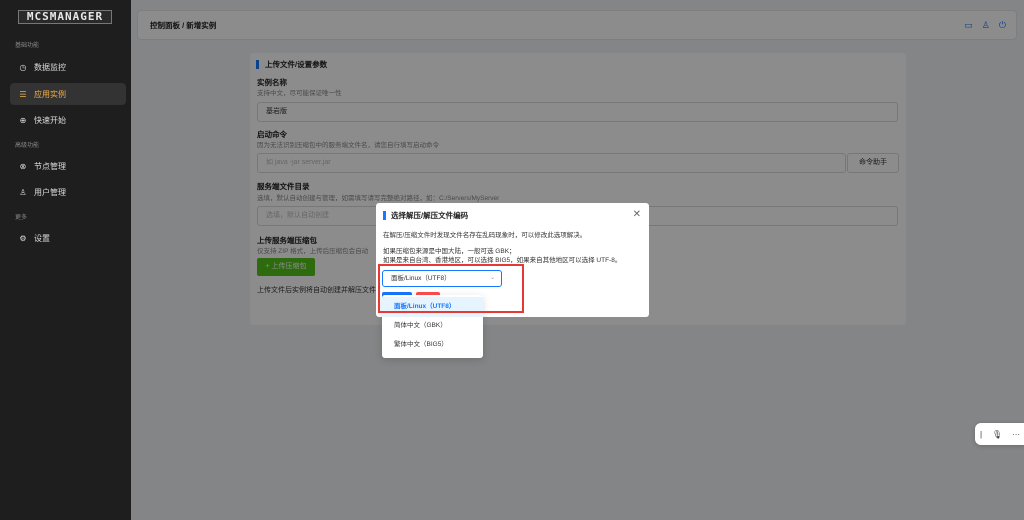 The width and height of the screenshot is (1024, 520). I want to click on floating-toolbar: | 🎙 ···, so click(999, 434).